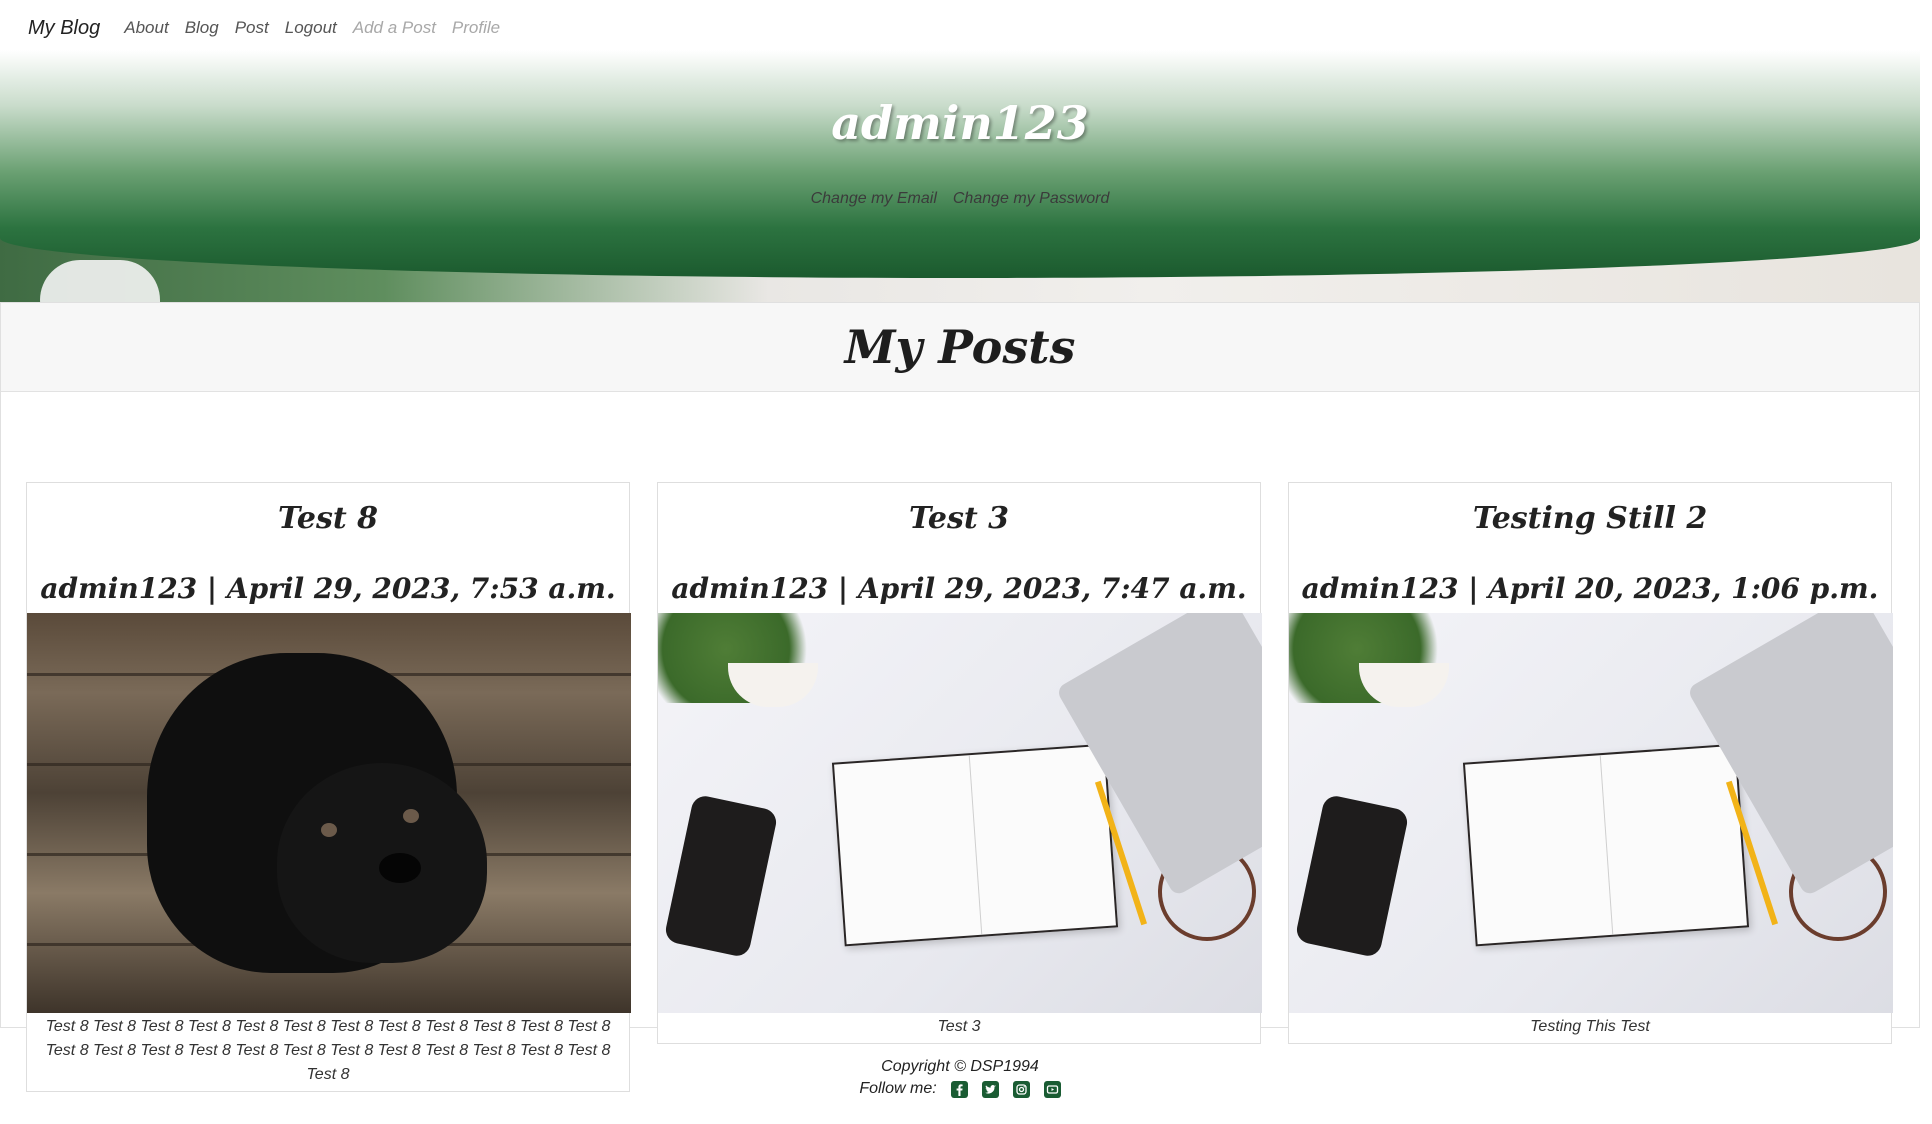  I want to click on post-title: Test 3, so click(959, 519).